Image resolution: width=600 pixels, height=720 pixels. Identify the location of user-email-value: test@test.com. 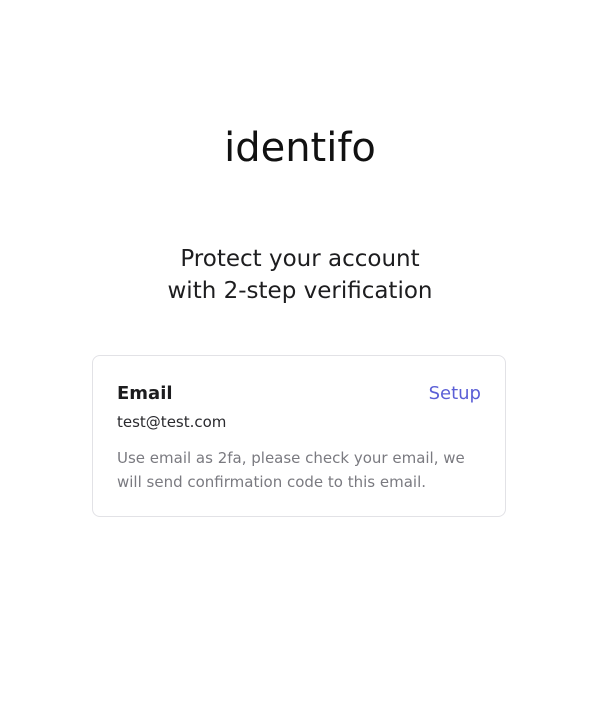
(172, 422).